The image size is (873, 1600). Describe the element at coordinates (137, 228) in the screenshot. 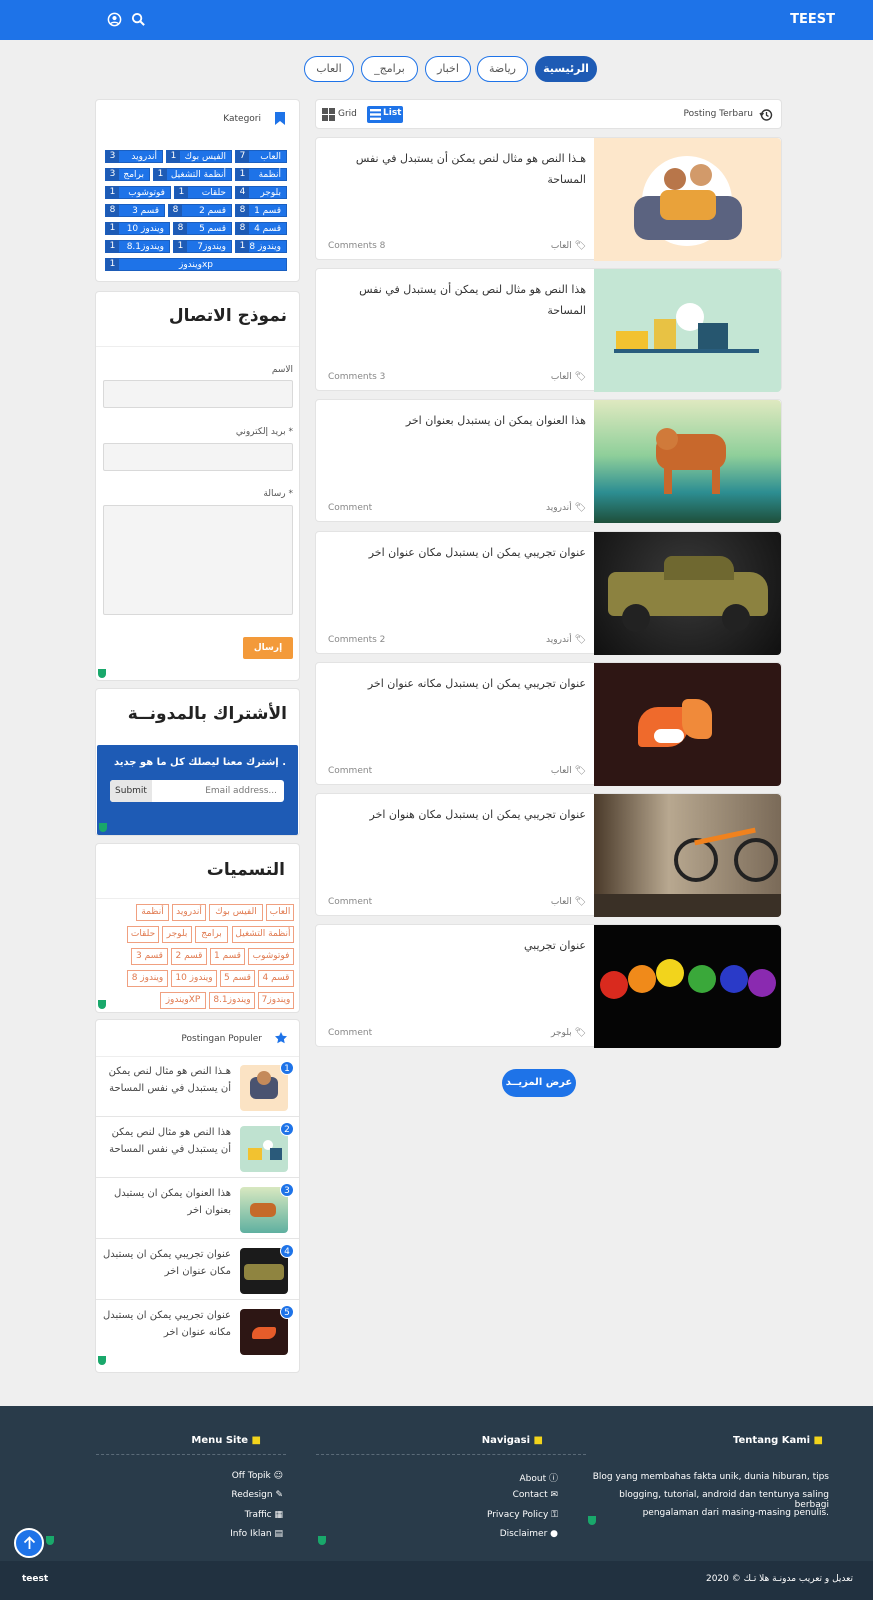

I see `category-pill: 1 ويندوز 10` at that location.